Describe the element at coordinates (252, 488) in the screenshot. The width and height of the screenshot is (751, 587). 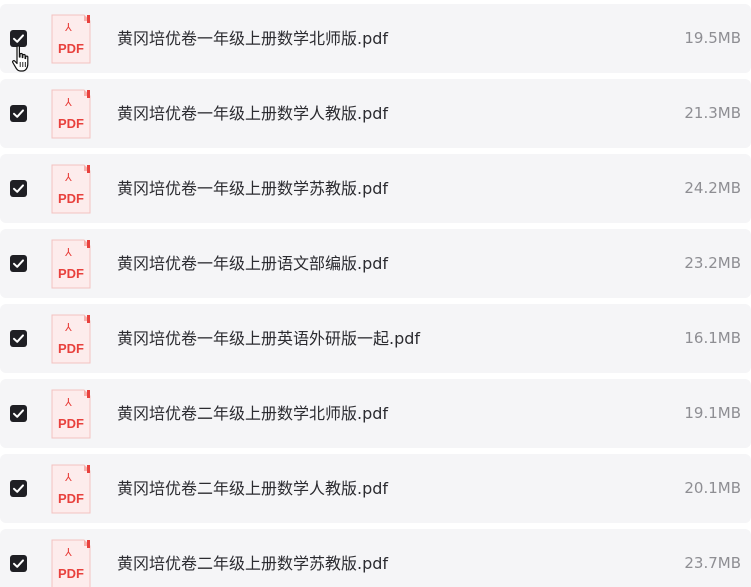
I see `file-name: 黄冈培优卷二年级上册数学人教版.pdf` at that location.